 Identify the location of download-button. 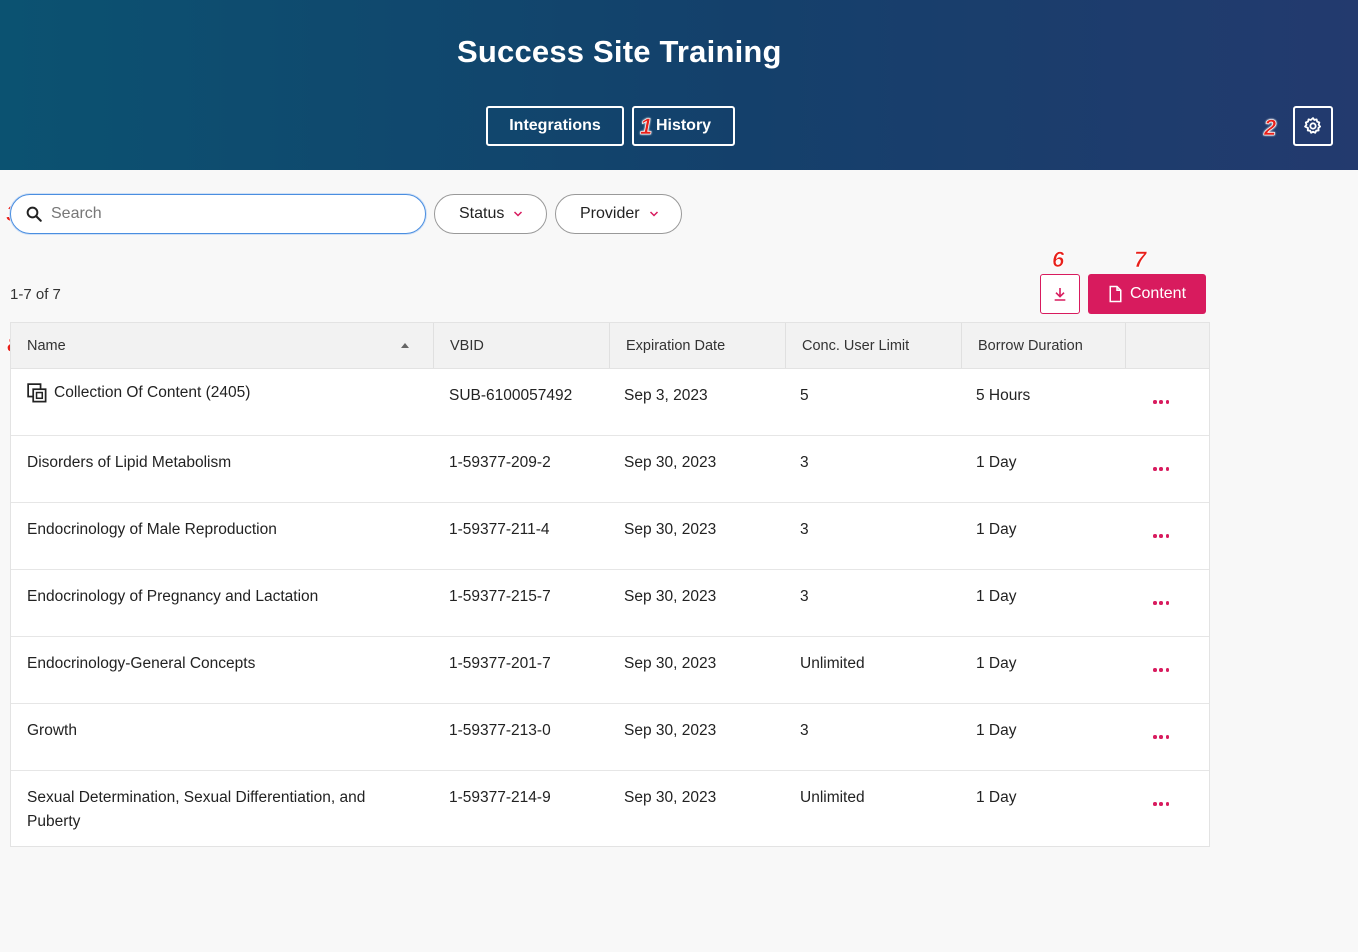
(1060, 294).